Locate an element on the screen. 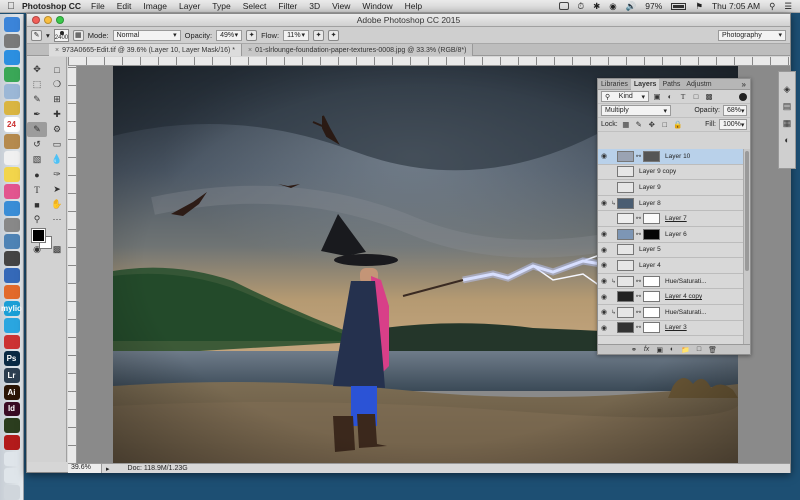  fill-field: 100% ▾ is located at coordinates (733, 124).